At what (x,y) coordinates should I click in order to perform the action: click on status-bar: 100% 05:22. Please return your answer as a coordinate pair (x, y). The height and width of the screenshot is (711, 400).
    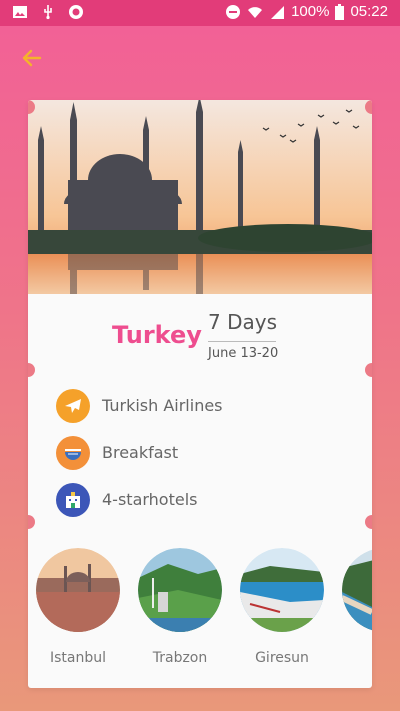
    Looking at the image, I should click on (200, 13).